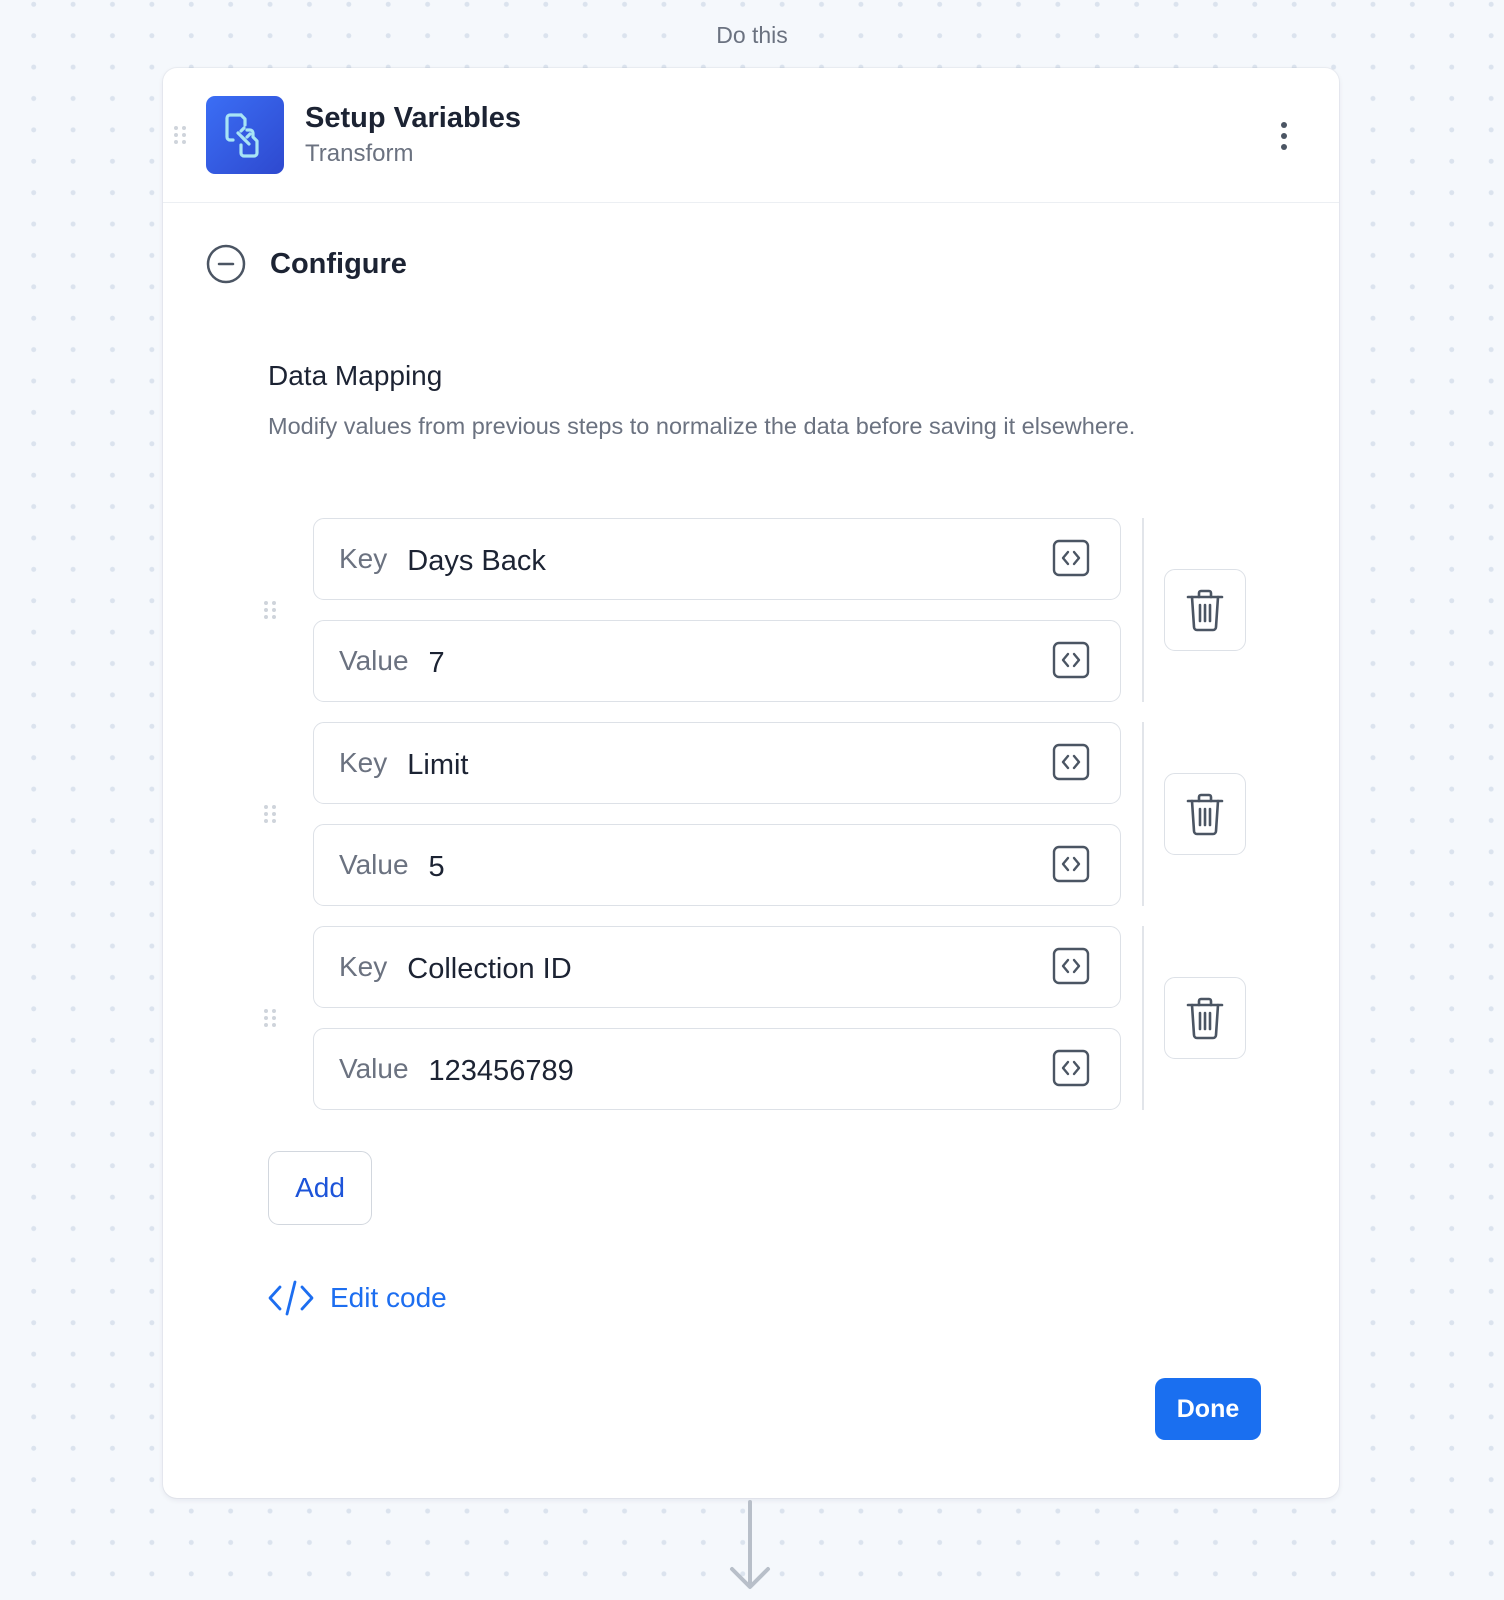 This screenshot has width=1504, height=1600. I want to click on key-value: Limit, so click(437, 763).